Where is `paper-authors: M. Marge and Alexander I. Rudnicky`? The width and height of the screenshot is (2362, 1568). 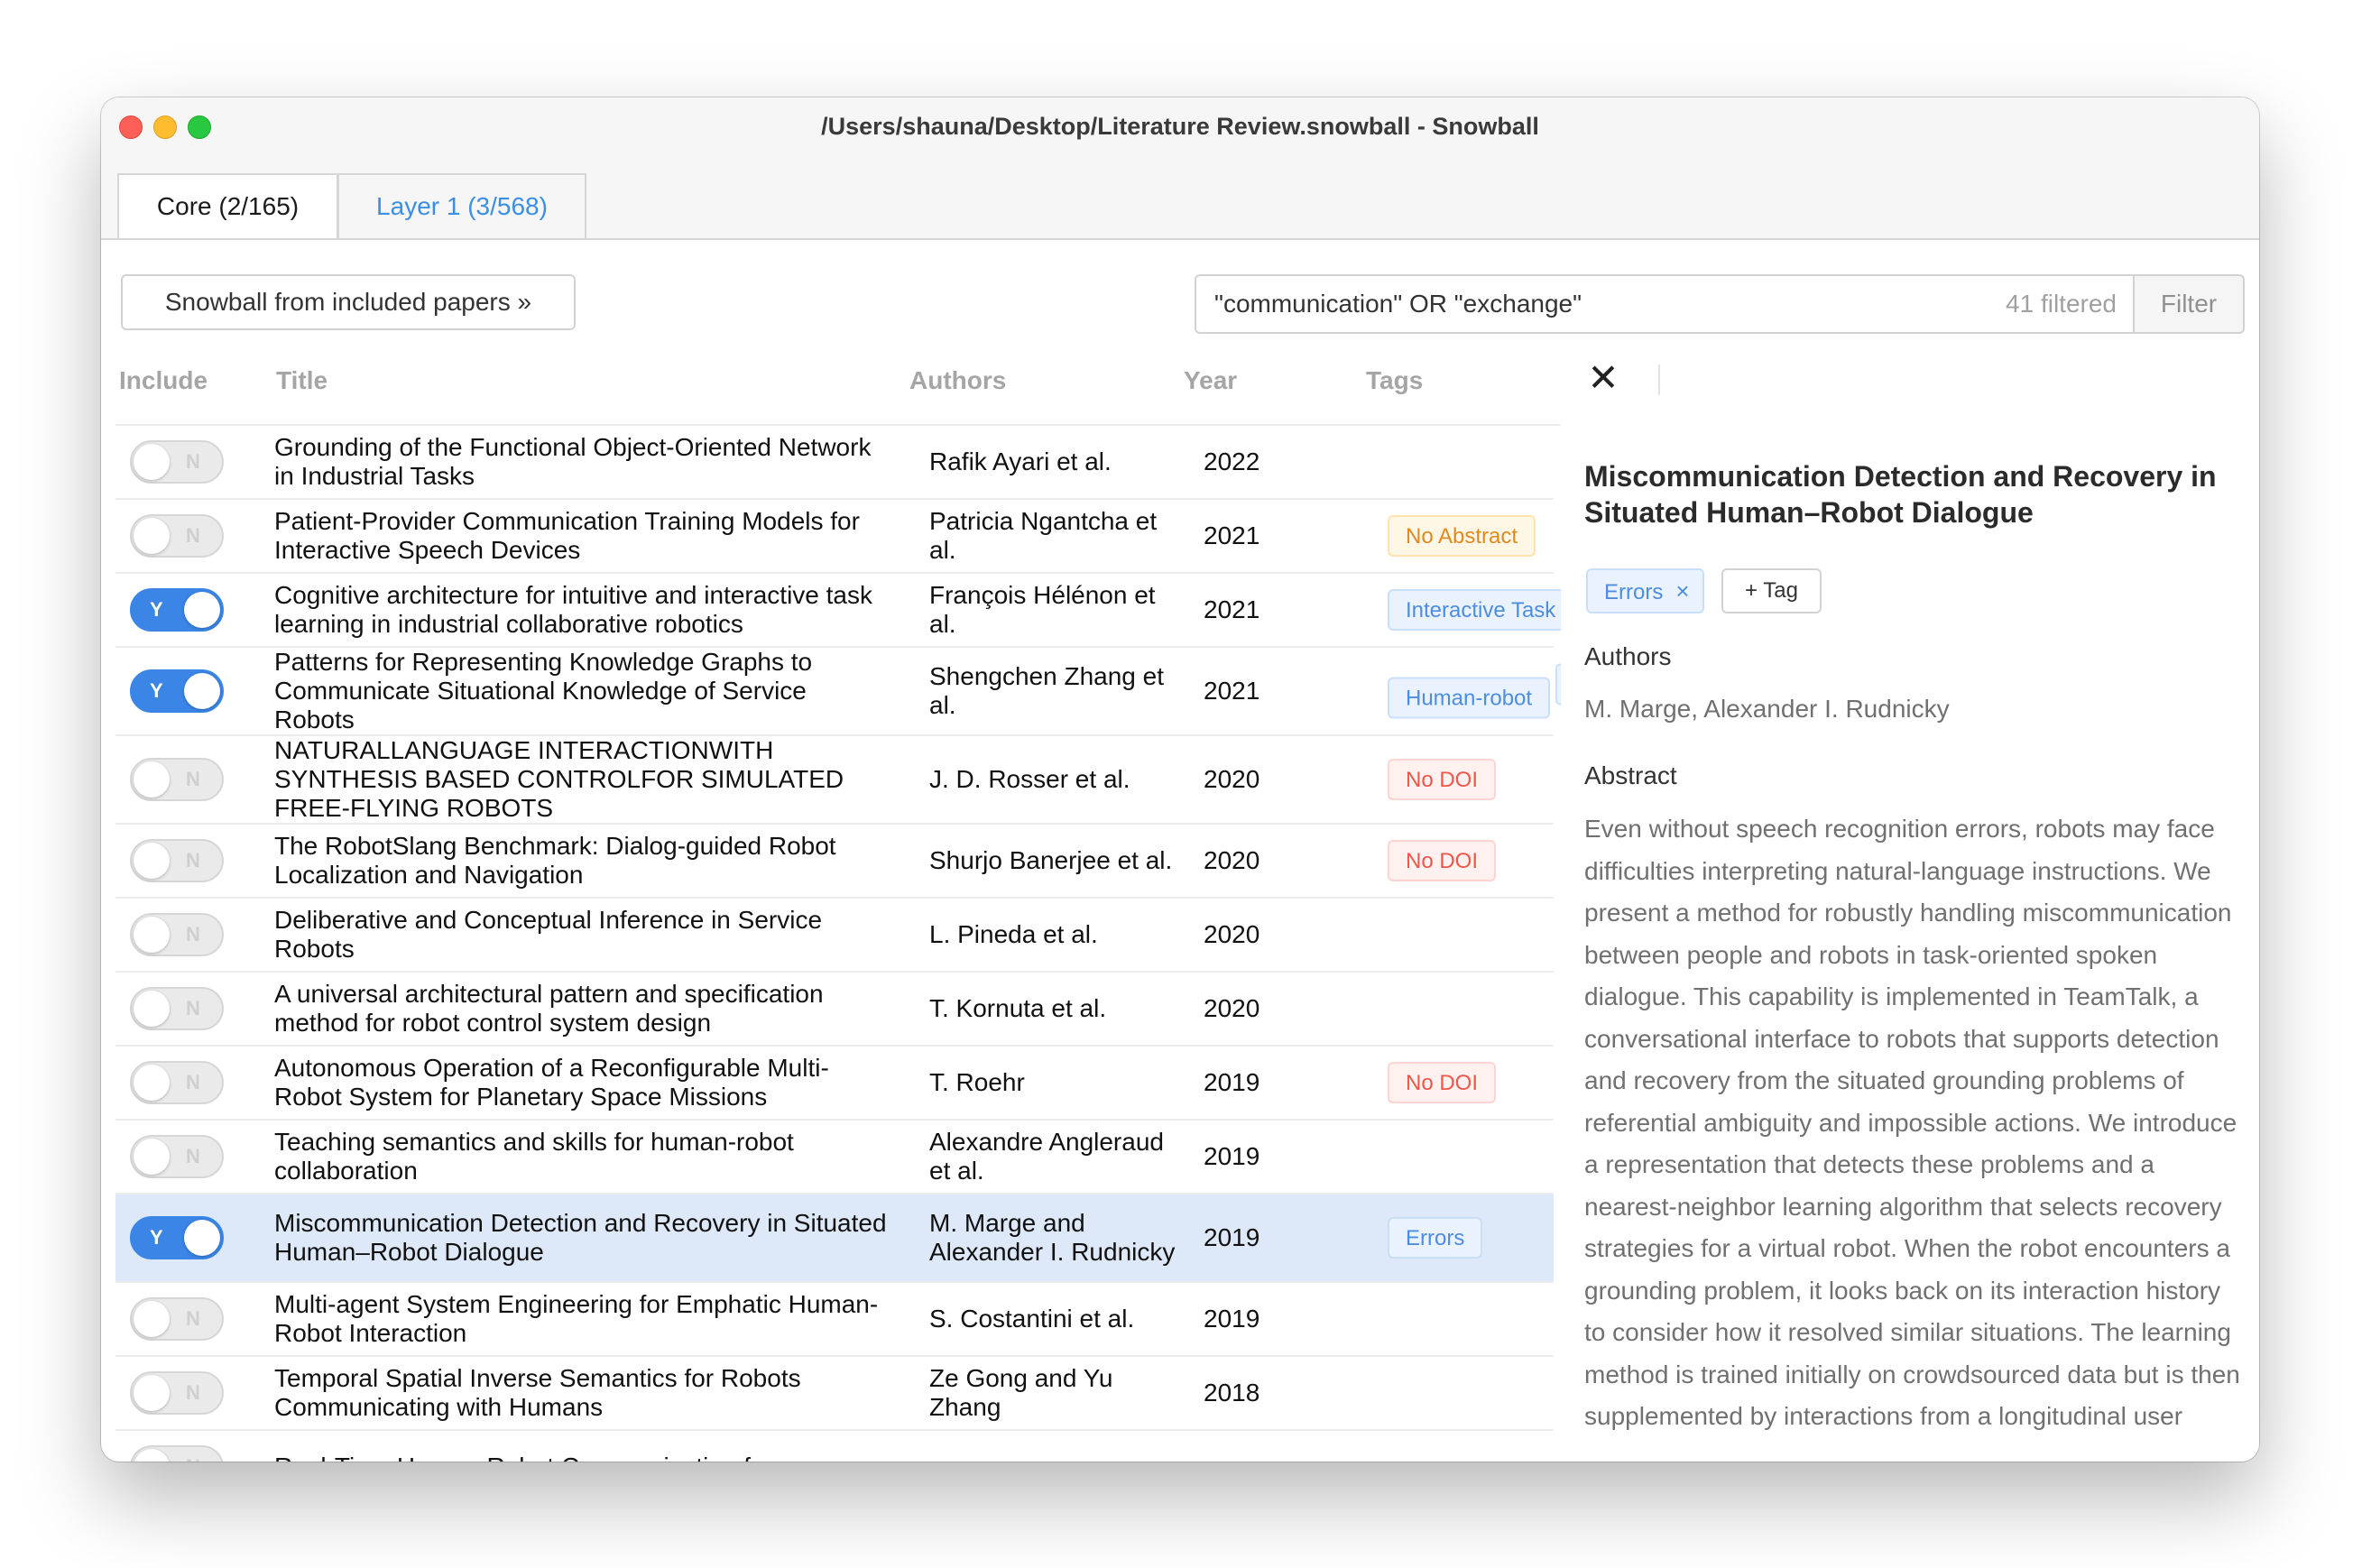
paper-authors: M. Marge and Alexander I. Rudnicky is located at coordinates (1052, 1237).